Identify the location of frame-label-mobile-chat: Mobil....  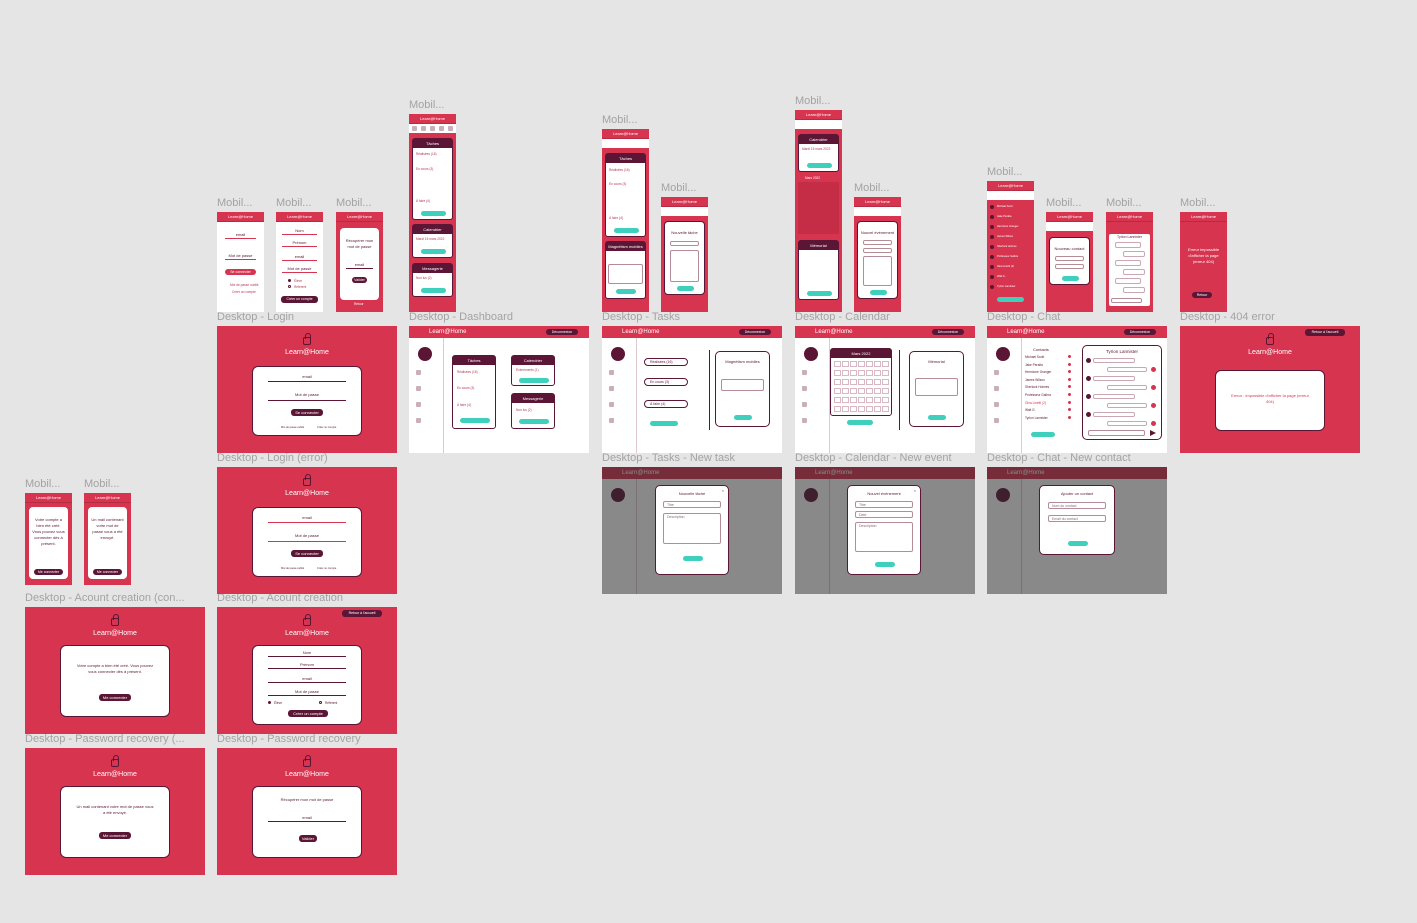
(1004, 172).